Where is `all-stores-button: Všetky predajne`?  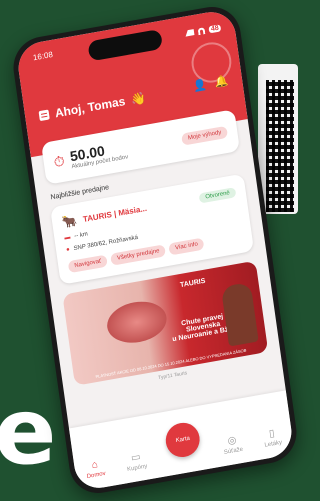 all-stores-button: Všetky predajne is located at coordinates (138, 255).